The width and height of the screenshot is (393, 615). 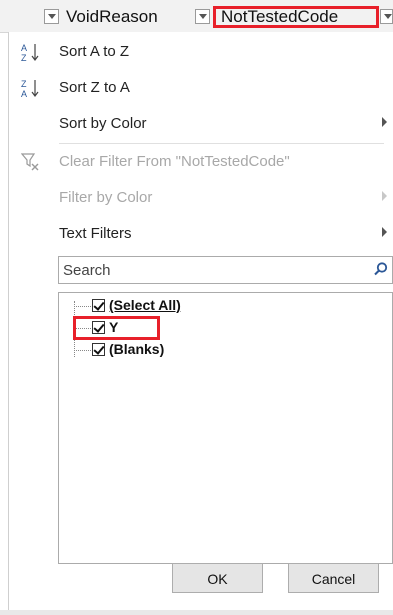 I want to click on clear-filter-label: Clear Filter From "NotTestedCode", so click(x=174, y=161).